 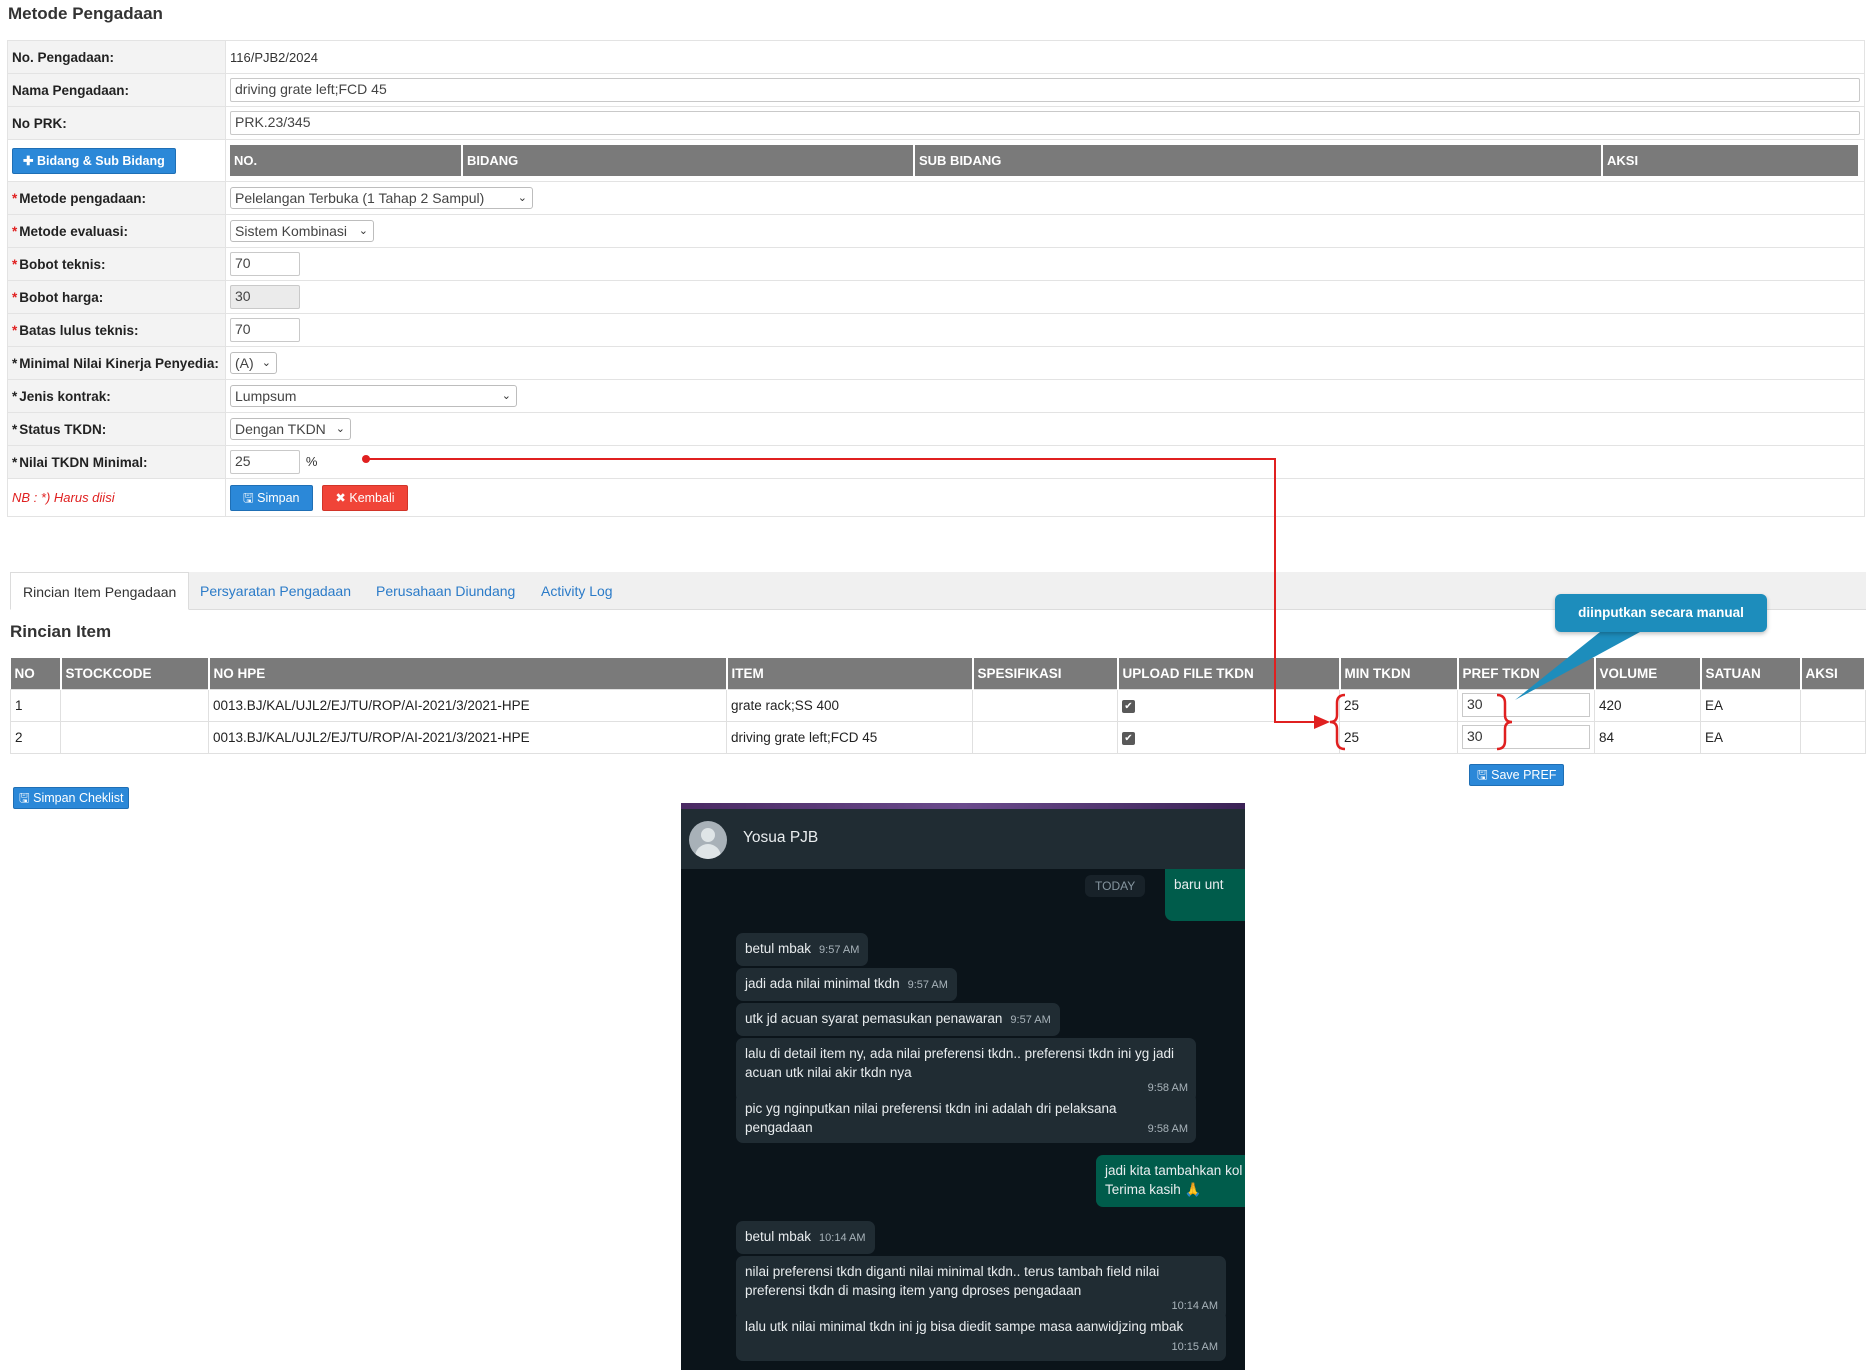 What do you see at coordinates (119, 363) in the screenshot?
I see `kinerja-label: Minimal Nilai Kinerja Penyedia:` at bounding box center [119, 363].